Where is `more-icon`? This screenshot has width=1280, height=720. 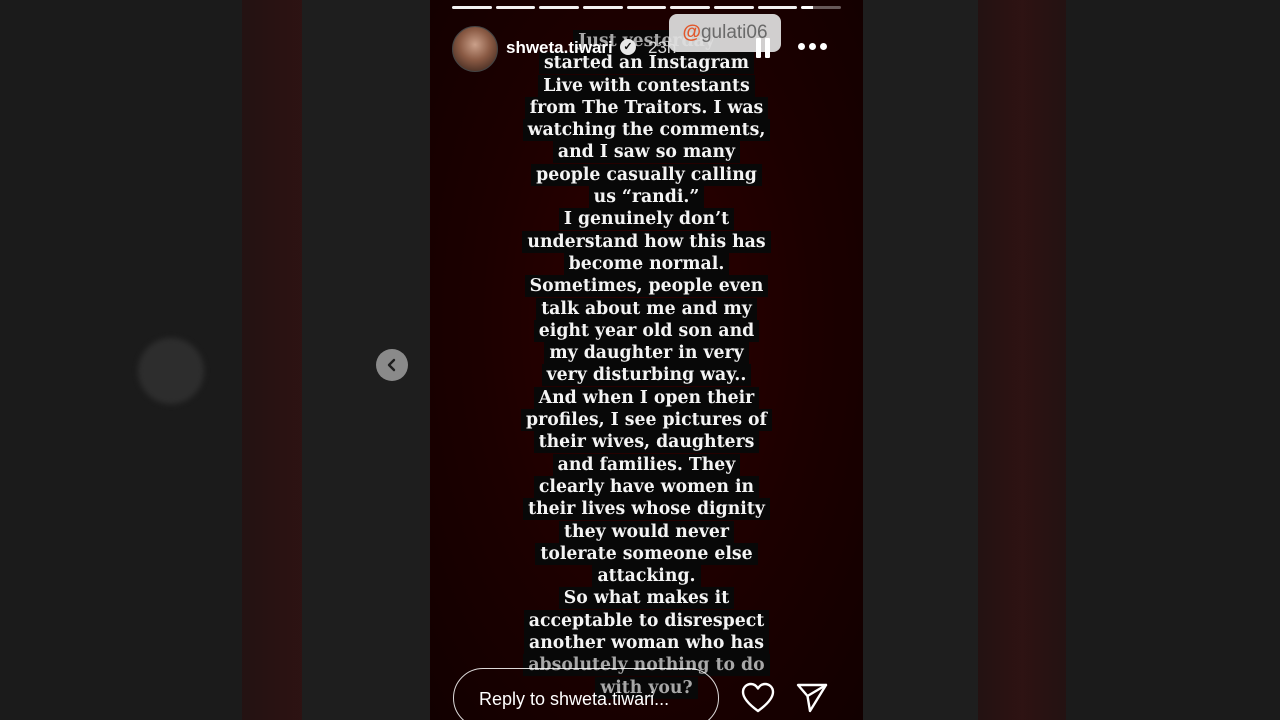 more-icon is located at coordinates (813, 48).